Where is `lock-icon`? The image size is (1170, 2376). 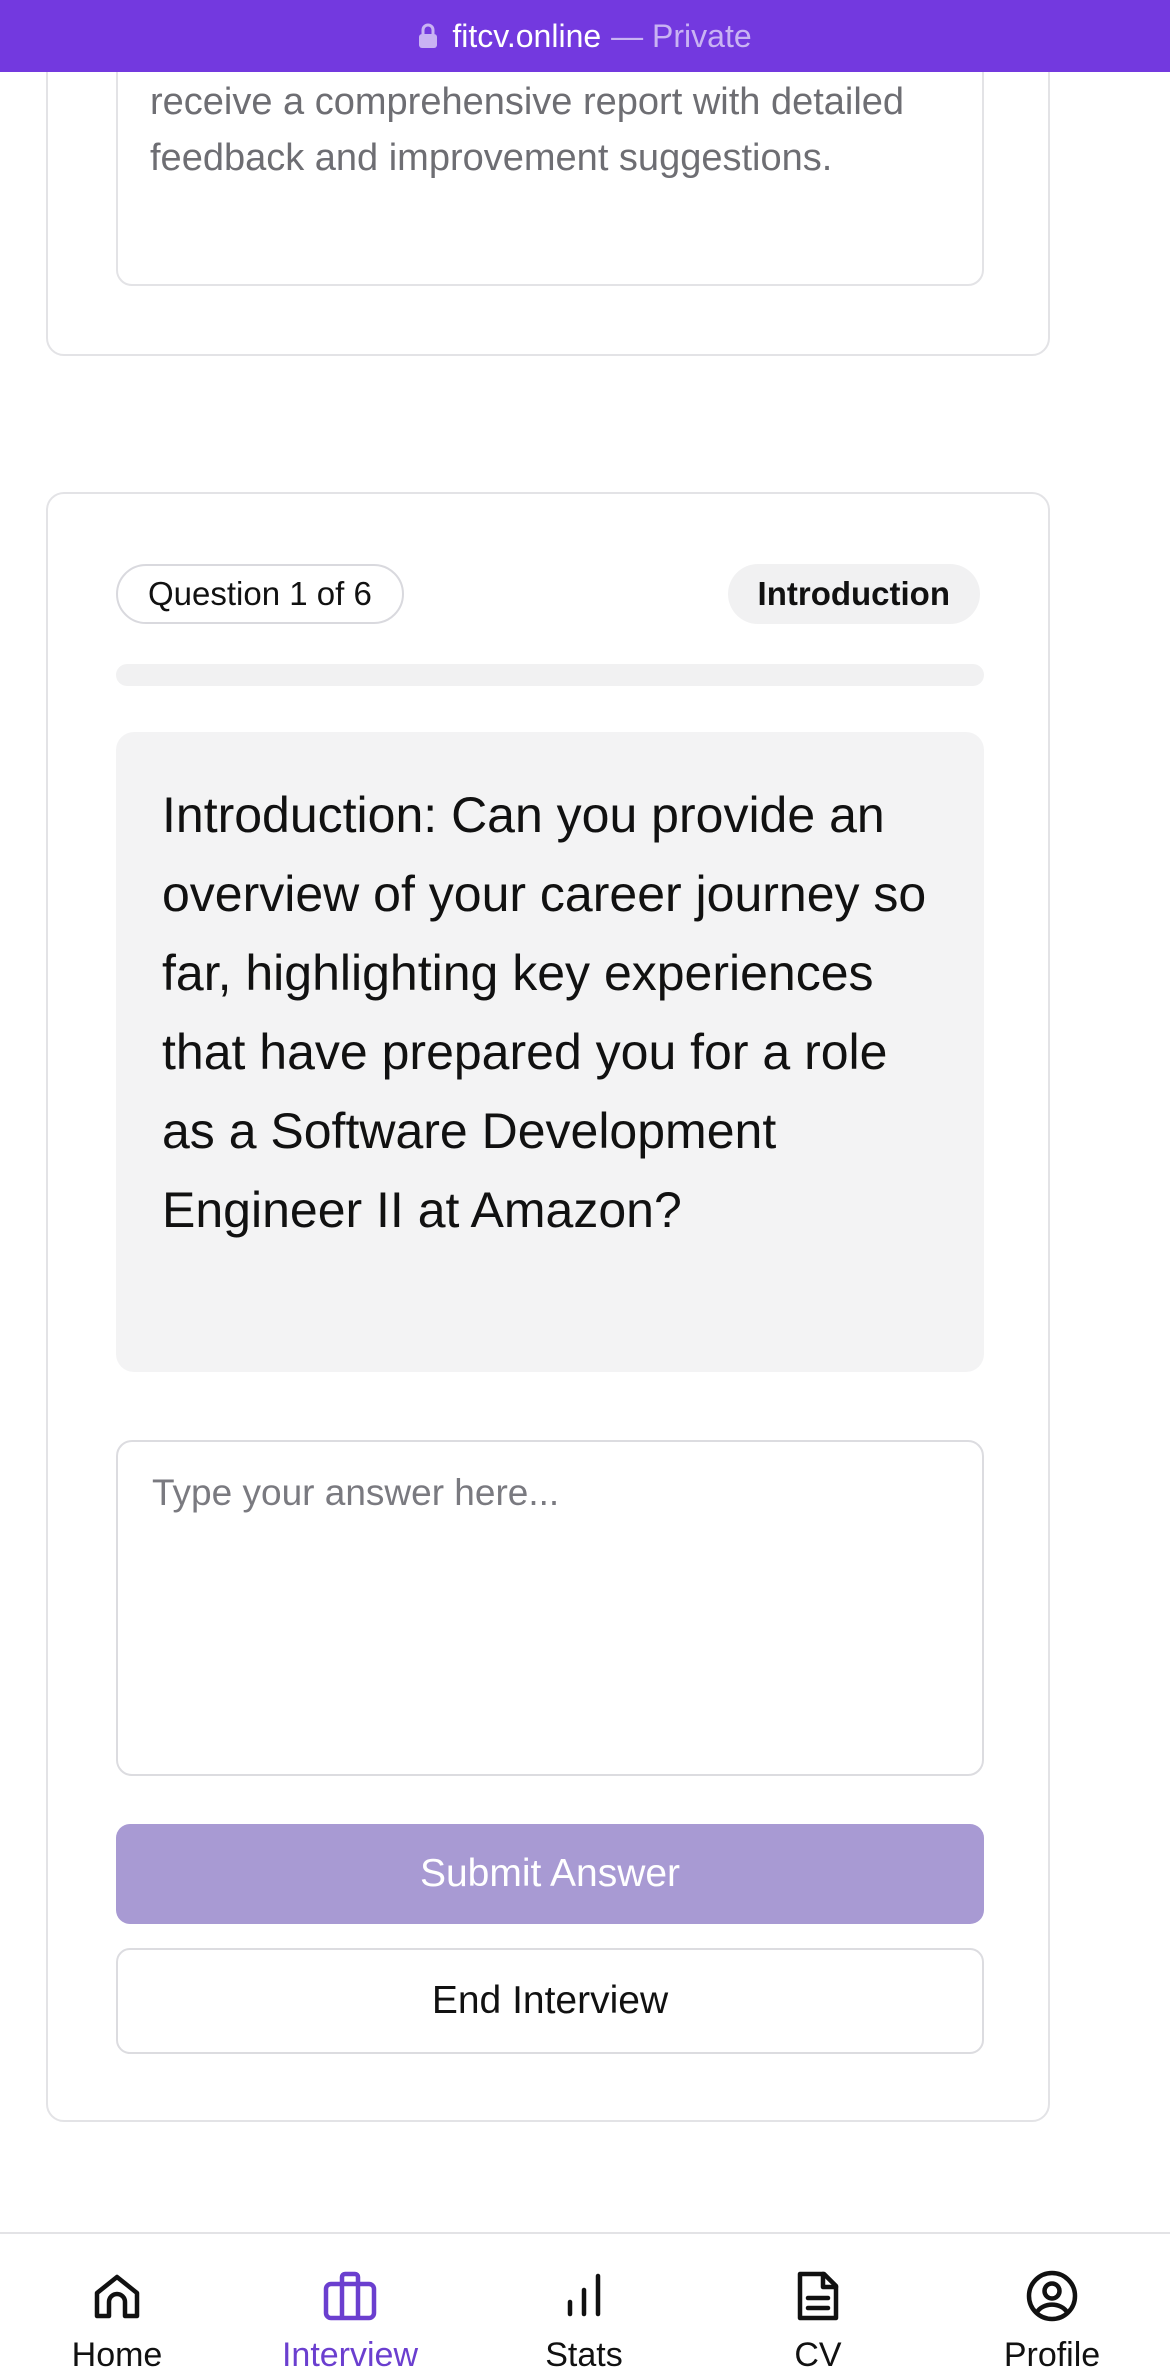 lock-icon is located at coordinates (428, 35).